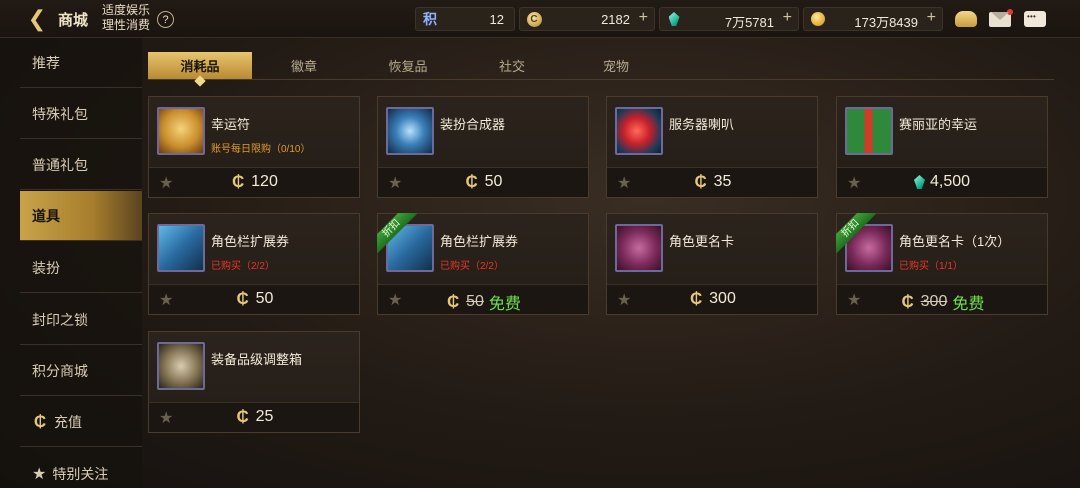  Describe the element at coordinates (1010, 11) in the screenshot. I see `notification-dot` at that location.